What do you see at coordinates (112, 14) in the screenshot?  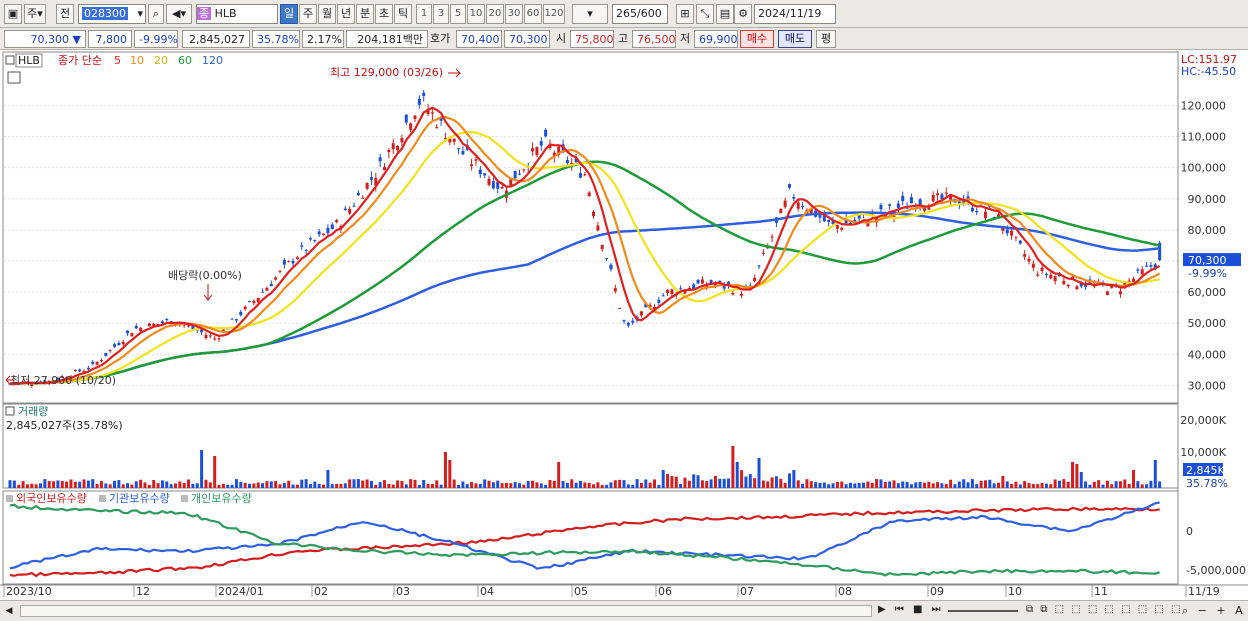 I see `stock-code-input: 028300 ▾` at bounding box center [112, 14].